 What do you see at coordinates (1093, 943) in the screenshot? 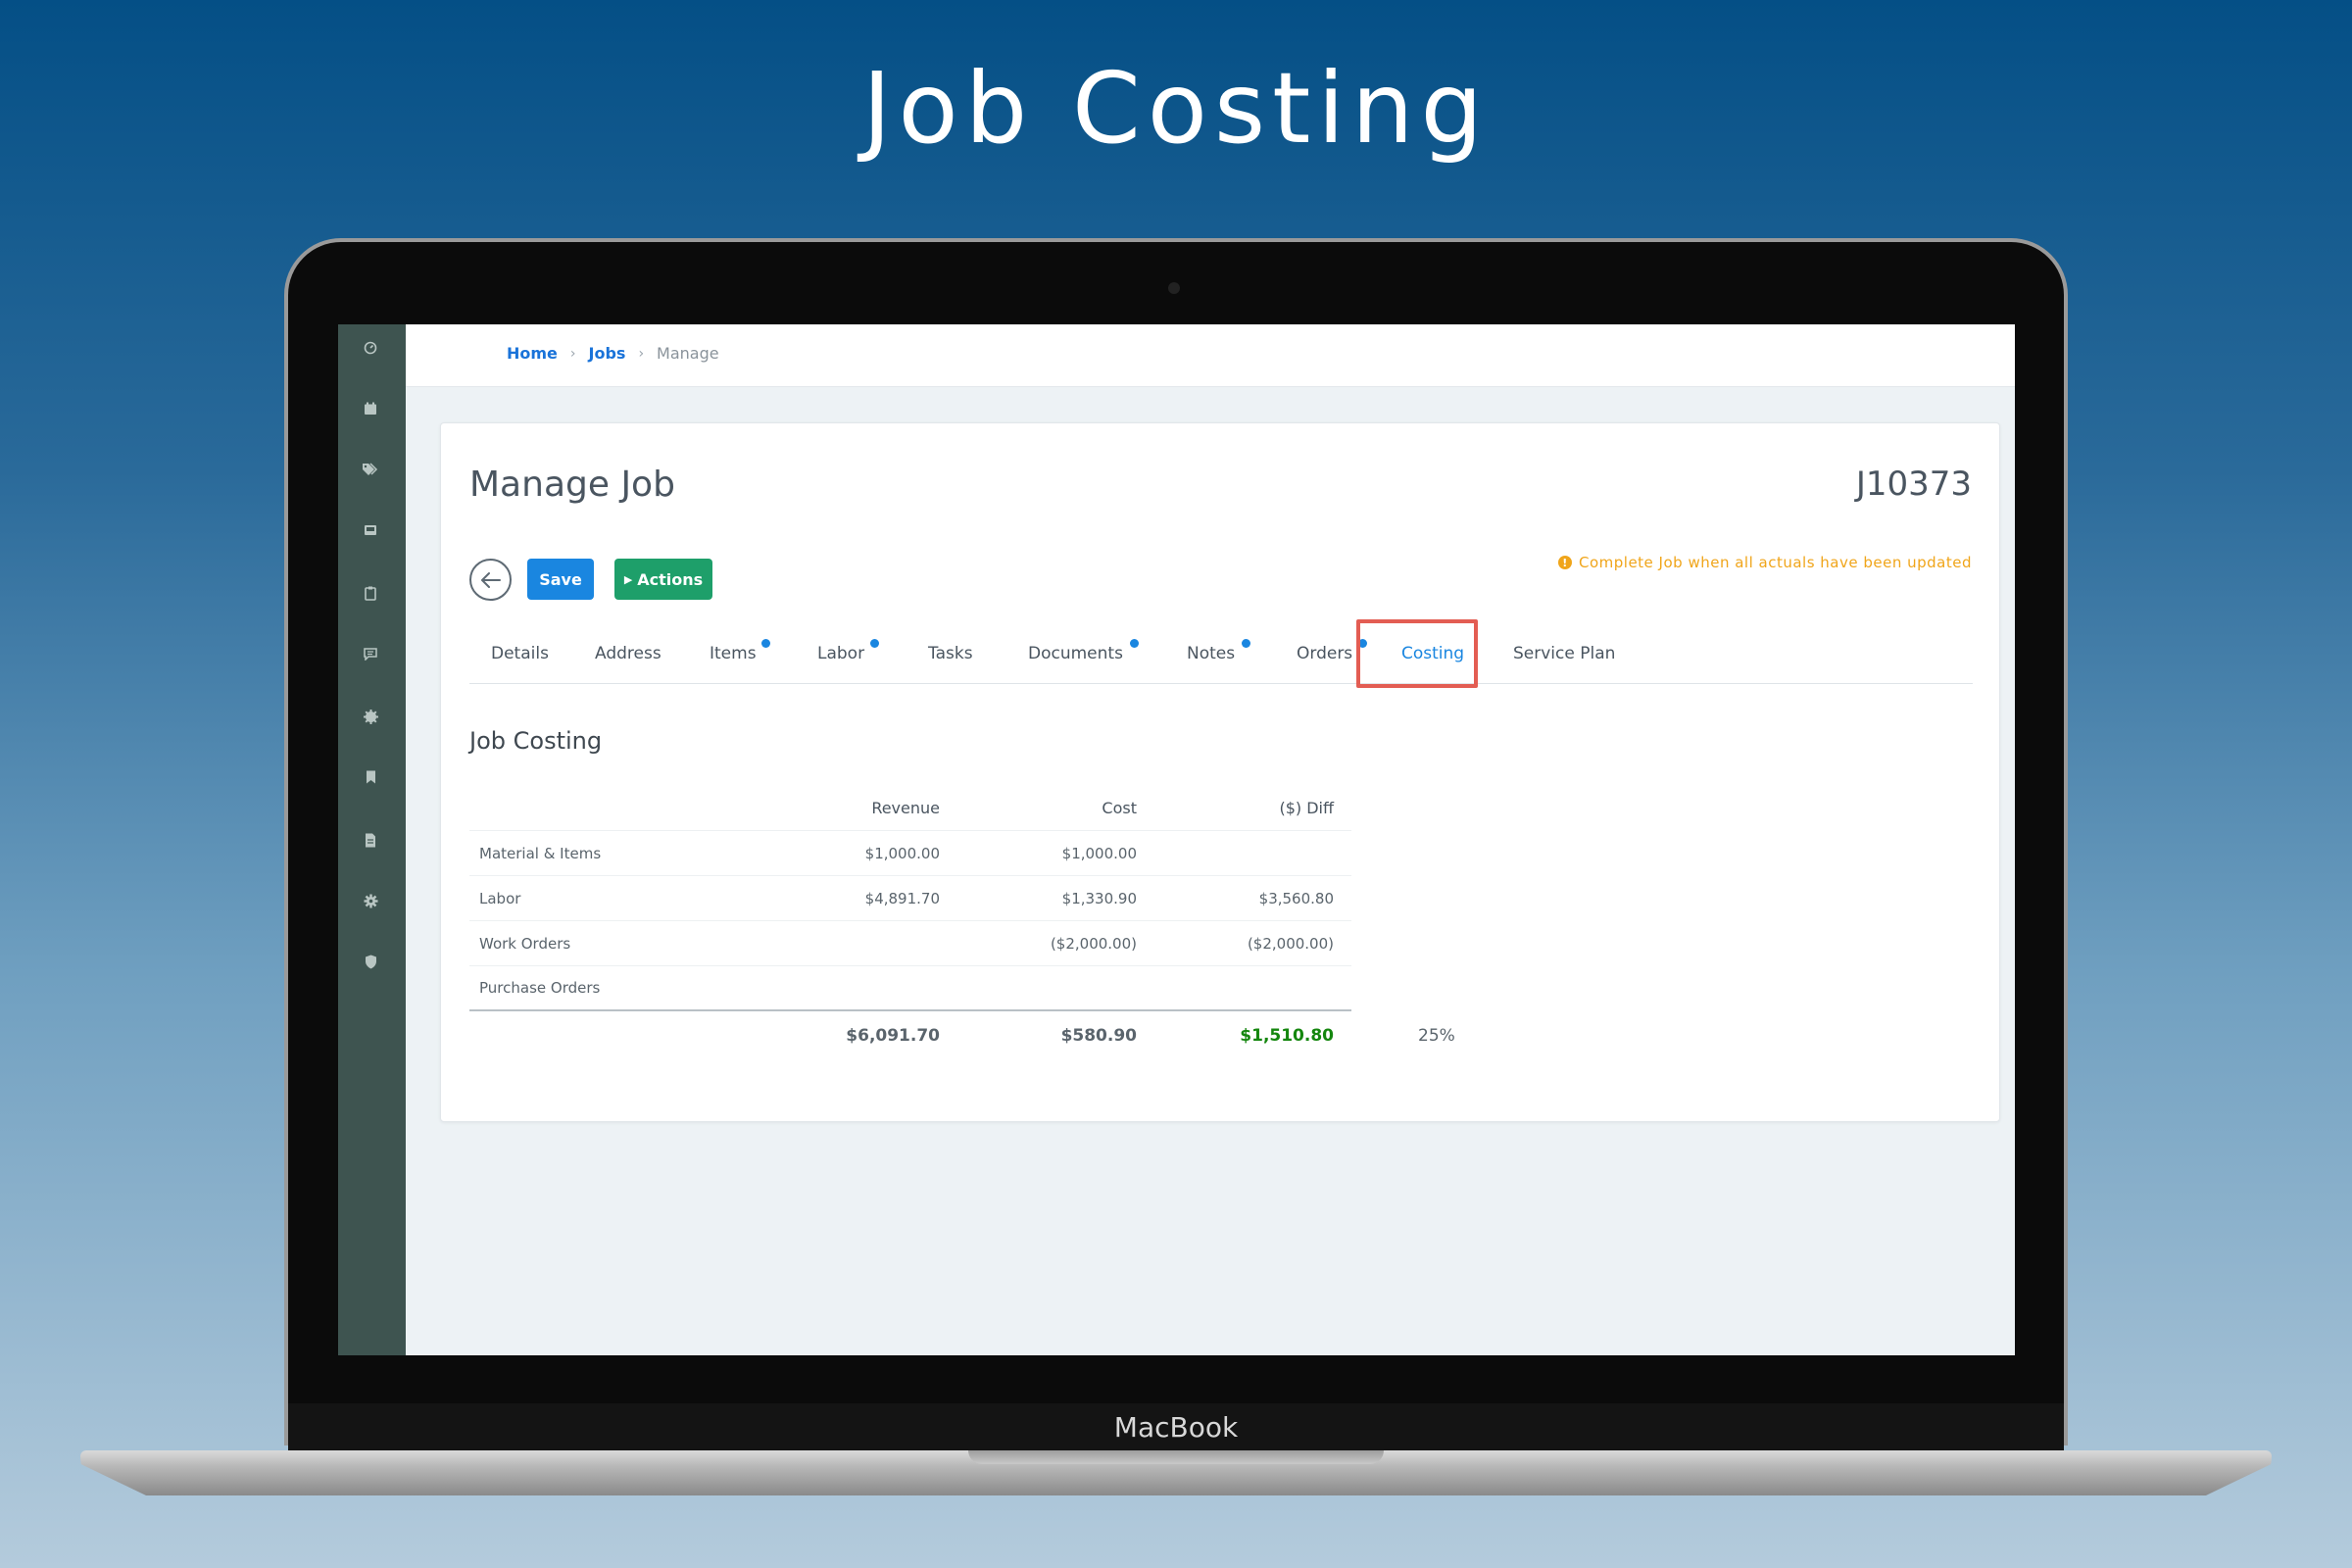
I see `row-cost: ($2,000.00)` at bounding box center [1093, 943].